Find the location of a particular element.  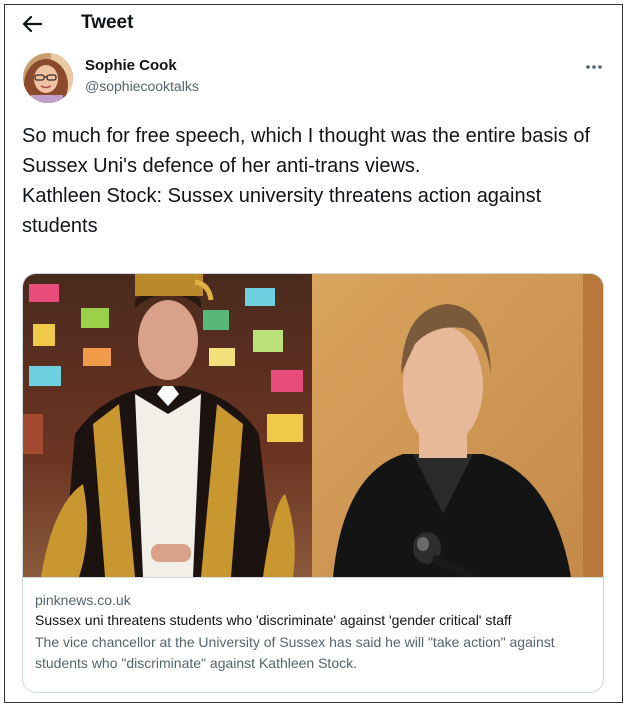

avatar-image is located at coordinates (48, 78).